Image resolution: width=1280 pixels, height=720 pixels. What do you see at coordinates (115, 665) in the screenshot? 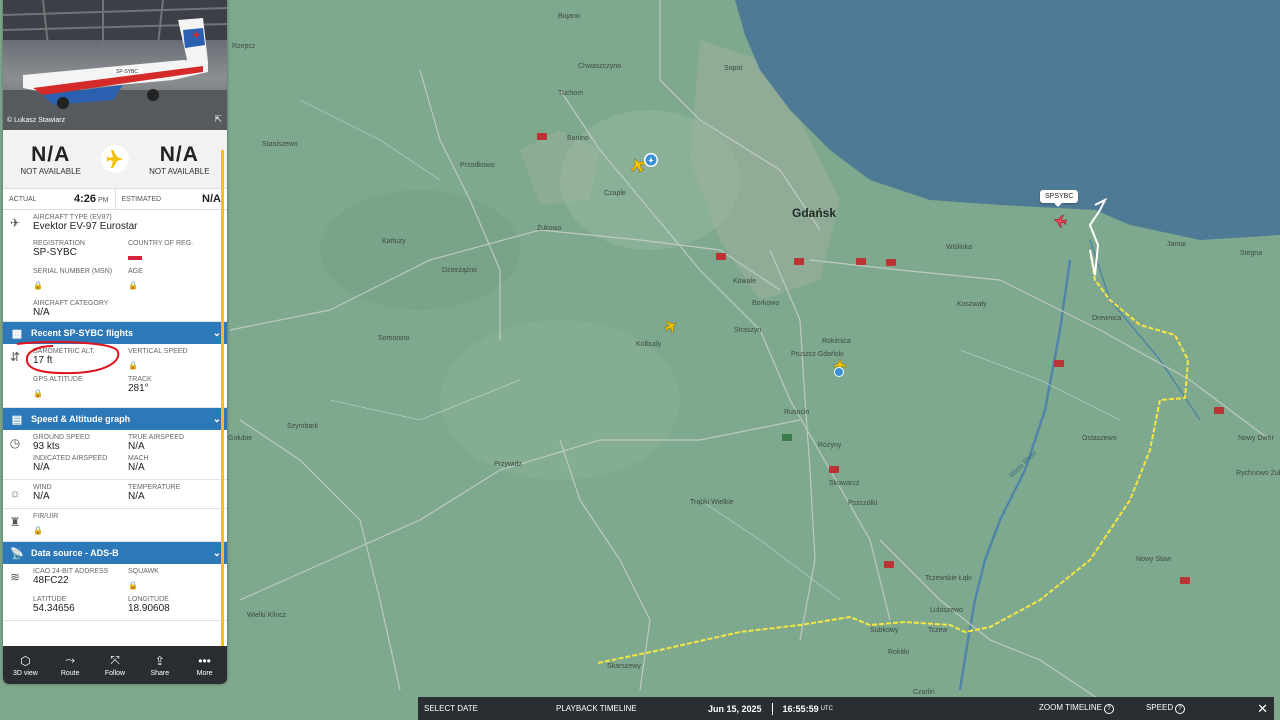
I see `follow-button: ⤧ Follow` at bounding box center [115, 665].